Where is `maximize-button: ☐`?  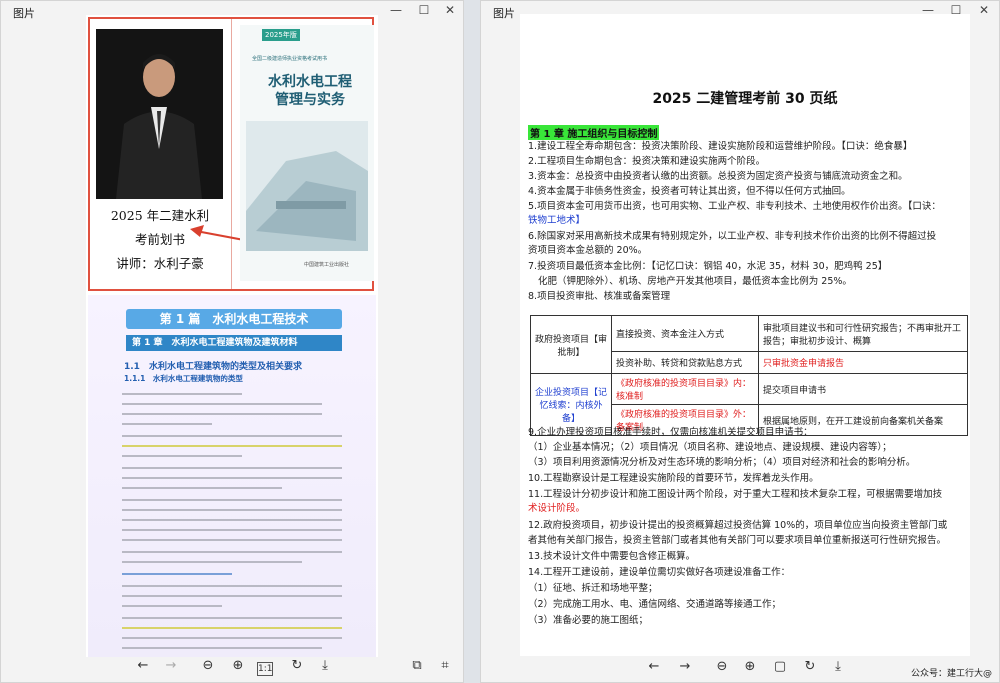 maximize-button: ☐ is located at coordinates (424, 10).